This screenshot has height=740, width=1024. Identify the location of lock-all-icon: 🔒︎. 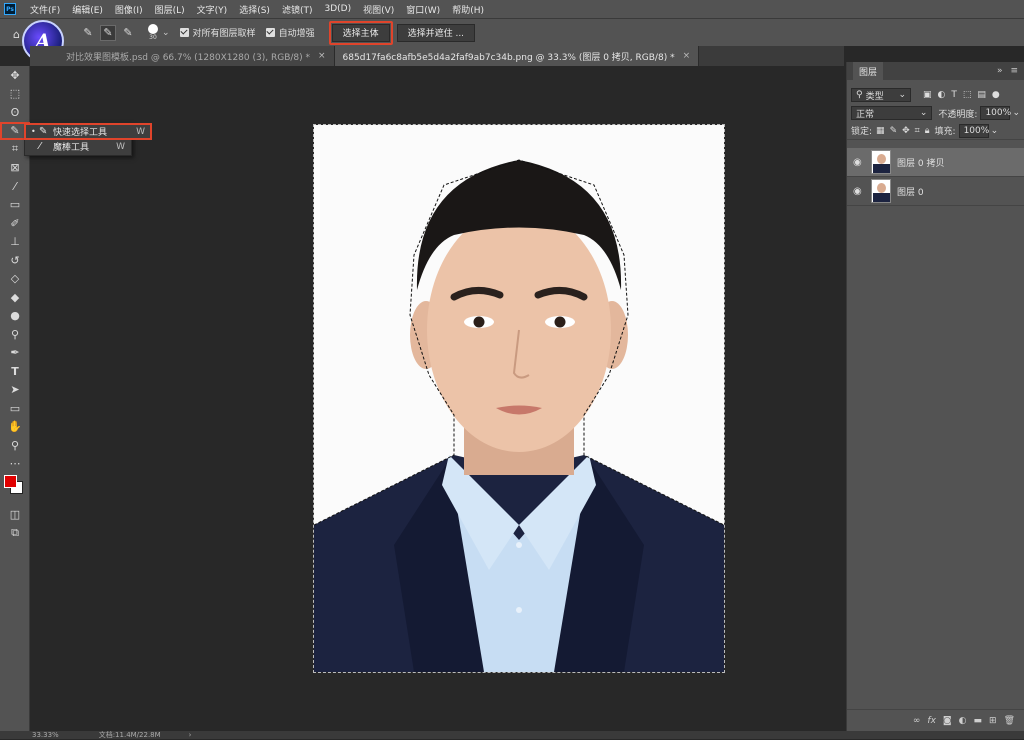
(927, 131).